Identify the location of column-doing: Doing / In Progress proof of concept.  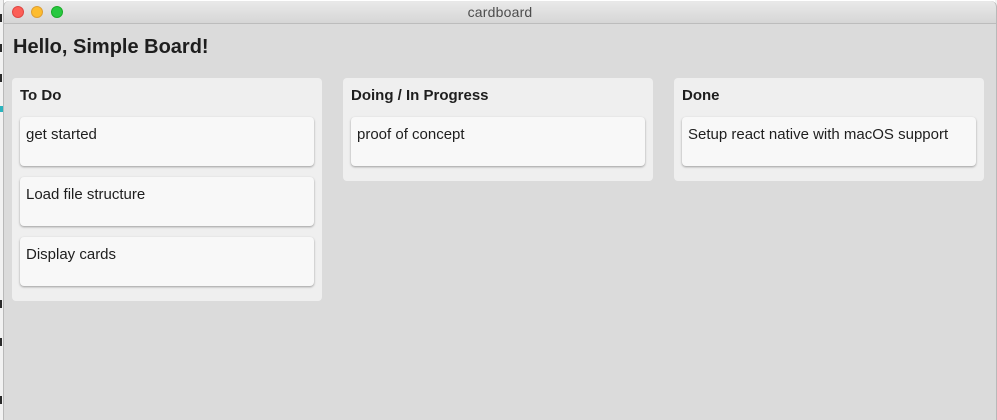
(498, 129).